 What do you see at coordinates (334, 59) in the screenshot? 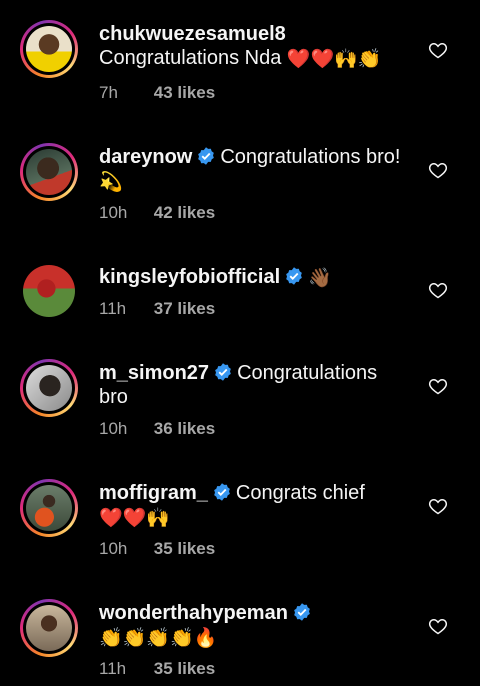
I see `comment-emojis: ❤️❤️🙌👏` at bounding box center [334, 59].